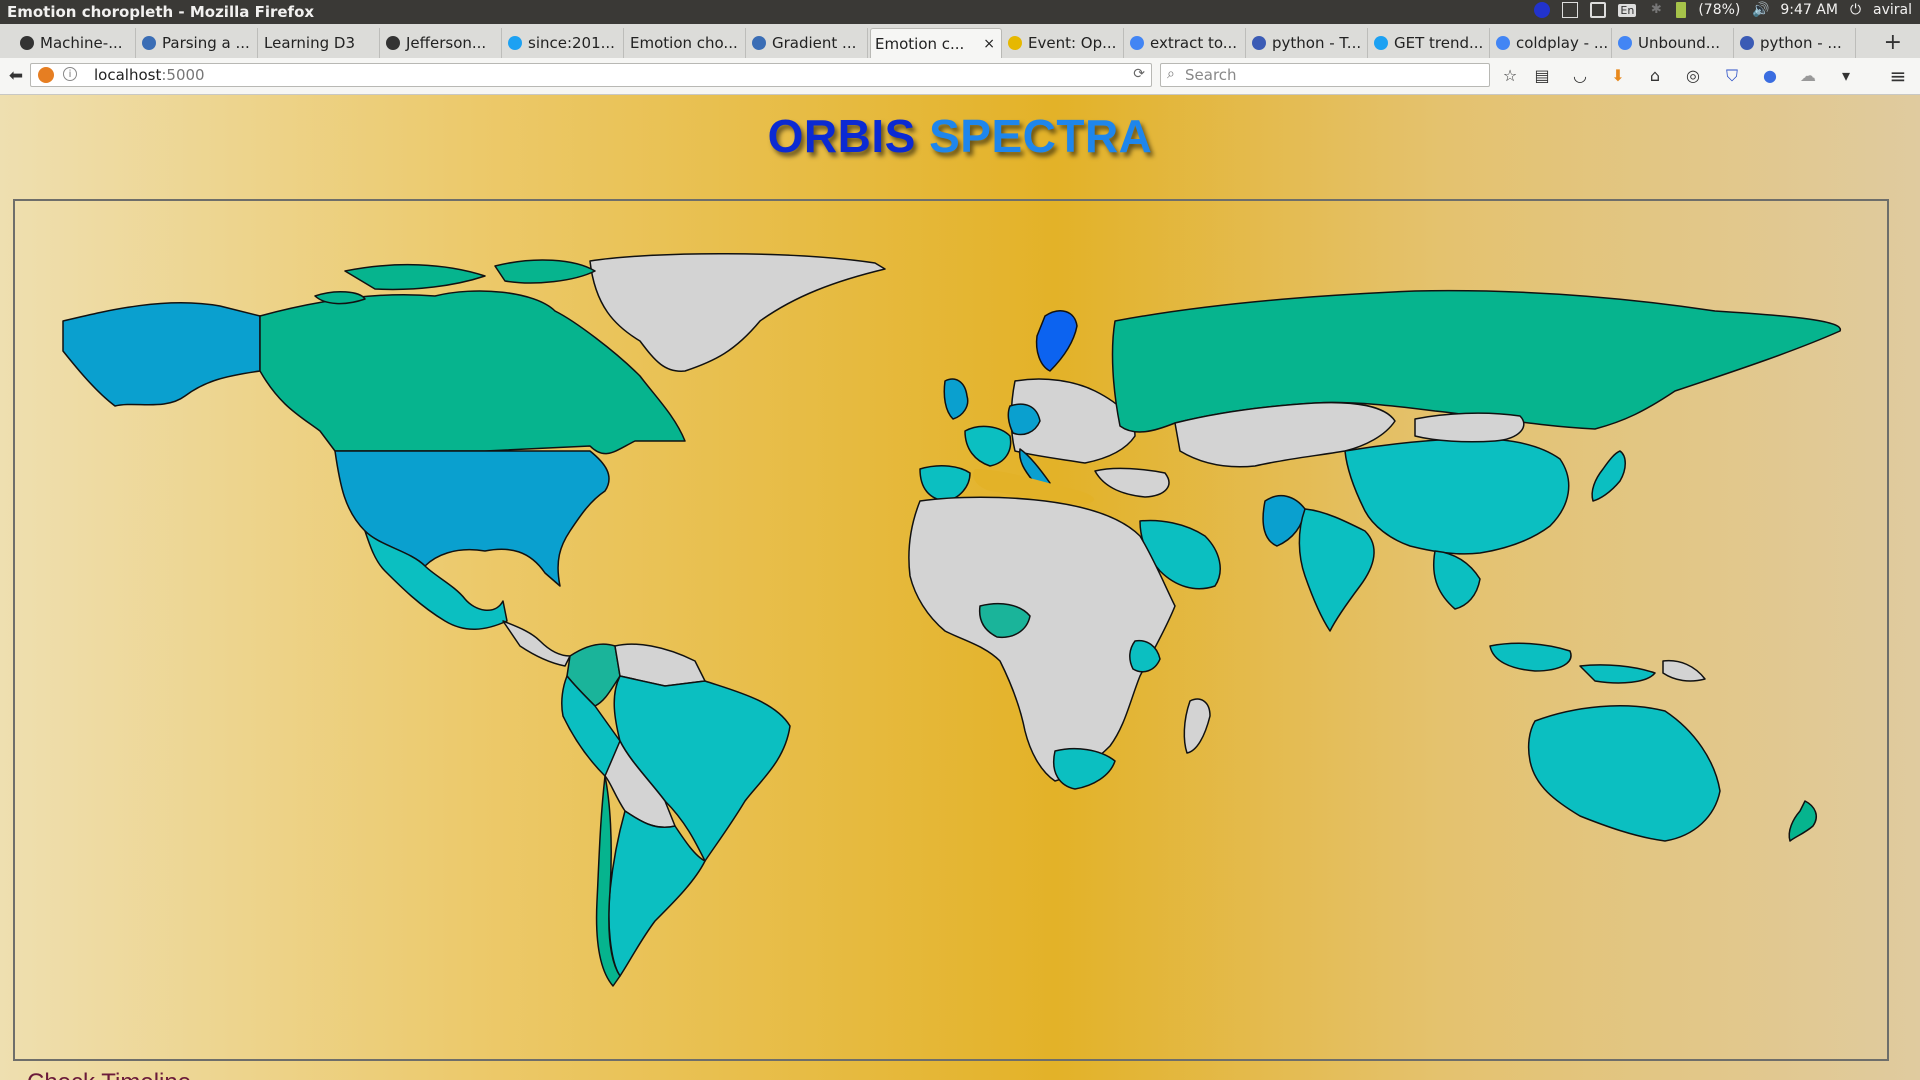  What do you see at coordinates (161, 12) in the screenshot?
I see `window-title: Emotion choropleth - Mozilla Firefox` at bounding box center [161, 12].